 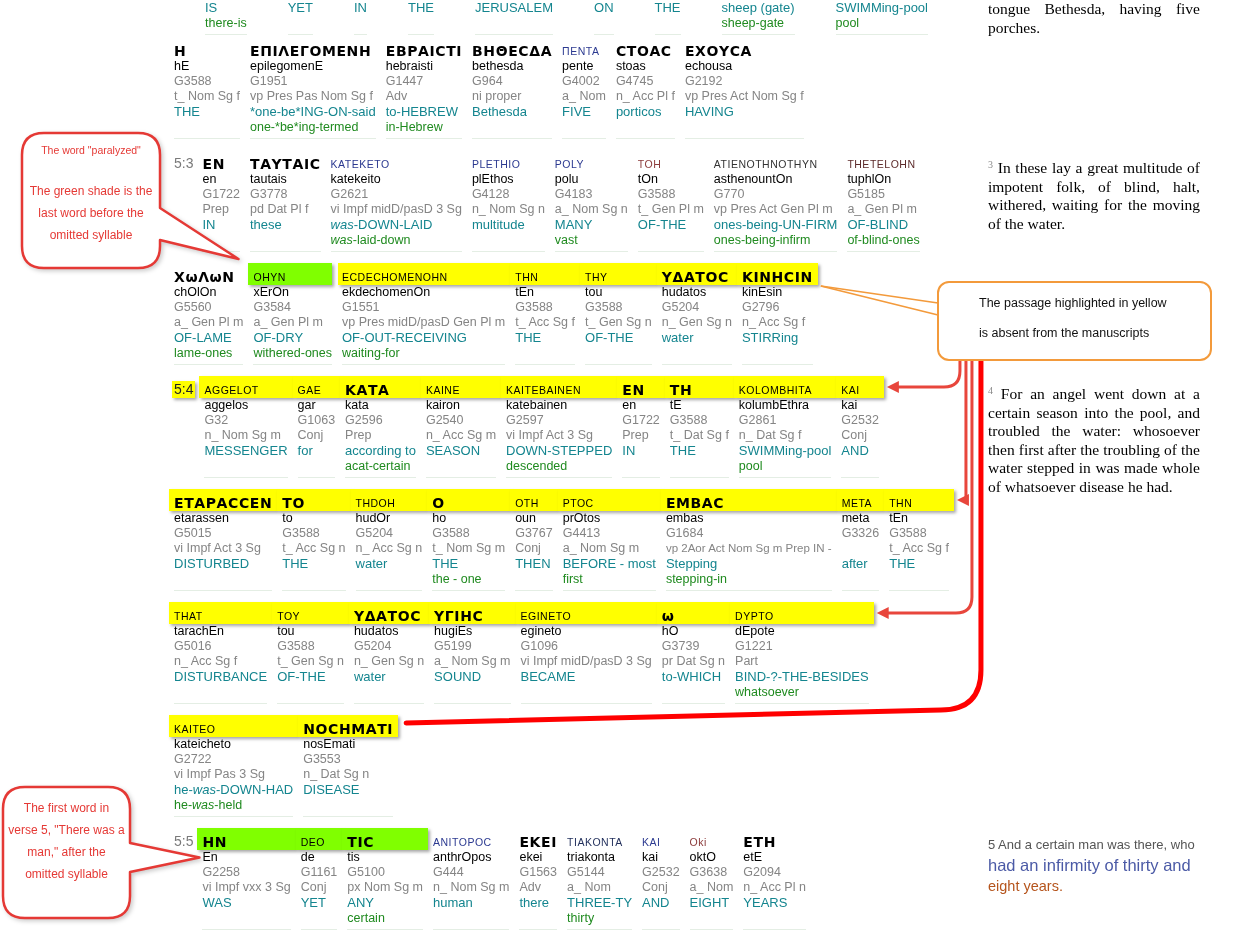 I want to click on literal-gloss: BECAME, so click(x=548, y=677).